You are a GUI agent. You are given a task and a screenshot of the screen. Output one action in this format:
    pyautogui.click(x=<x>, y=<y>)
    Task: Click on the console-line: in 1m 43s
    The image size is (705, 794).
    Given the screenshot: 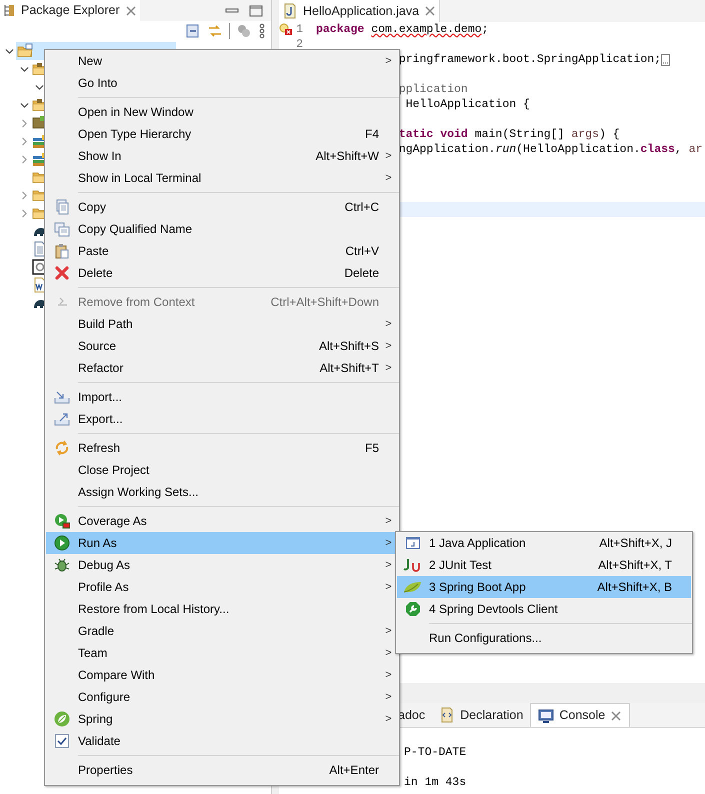 What is the action you would take?
    pyautogui.click(x=435, y=782)
    